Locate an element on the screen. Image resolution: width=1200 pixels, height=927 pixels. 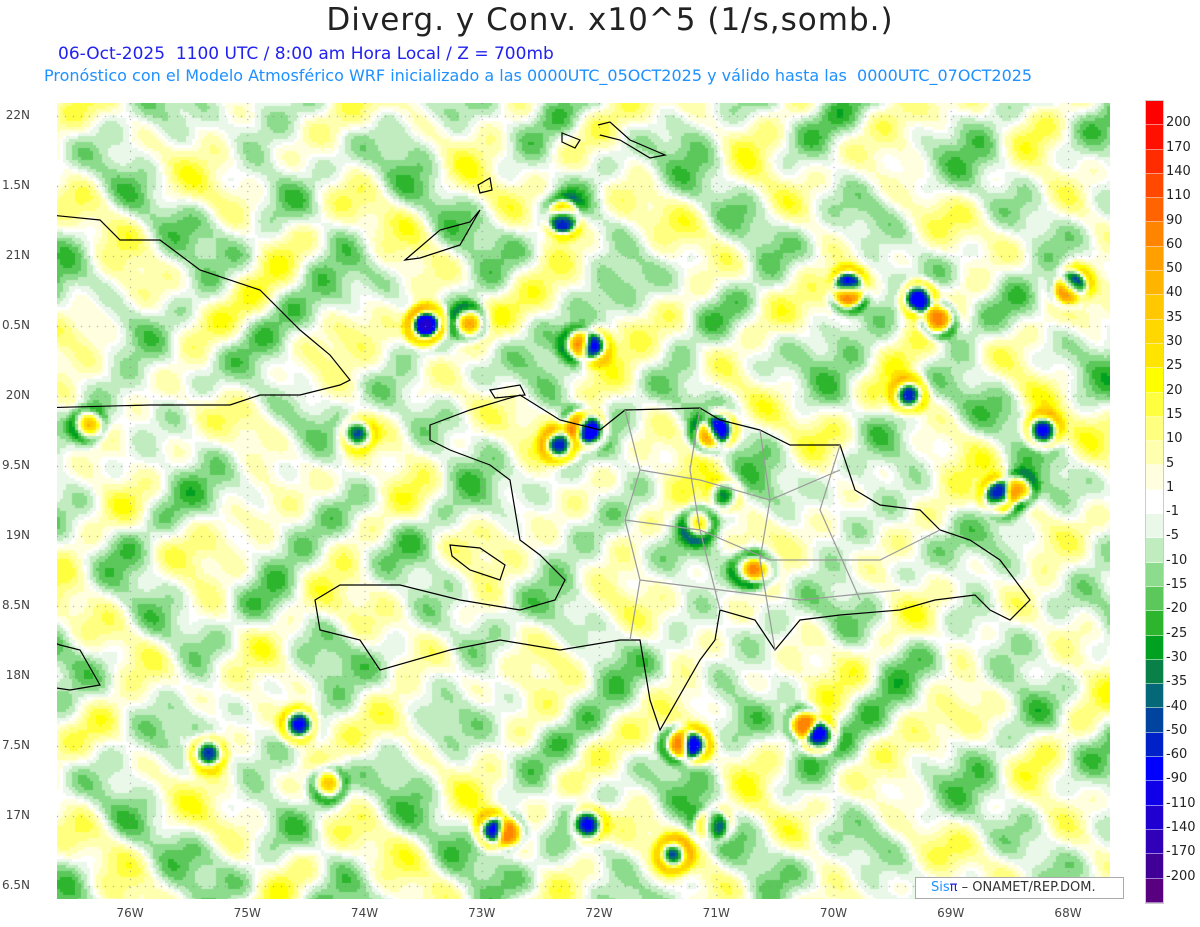
colorbar-label: 20 is located at coordinates (1174, 390).